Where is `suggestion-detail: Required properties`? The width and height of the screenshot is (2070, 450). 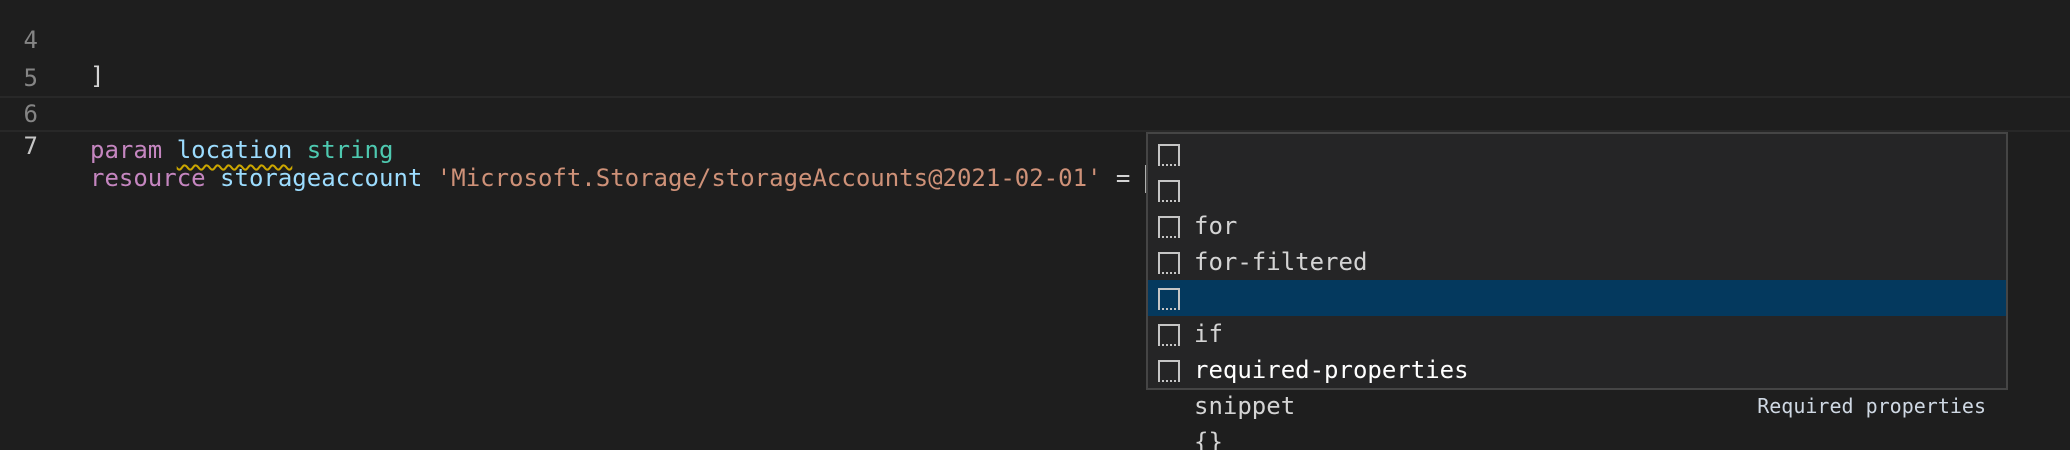
suggestion-detail: Required properties is located at coordinates (1871, 406).